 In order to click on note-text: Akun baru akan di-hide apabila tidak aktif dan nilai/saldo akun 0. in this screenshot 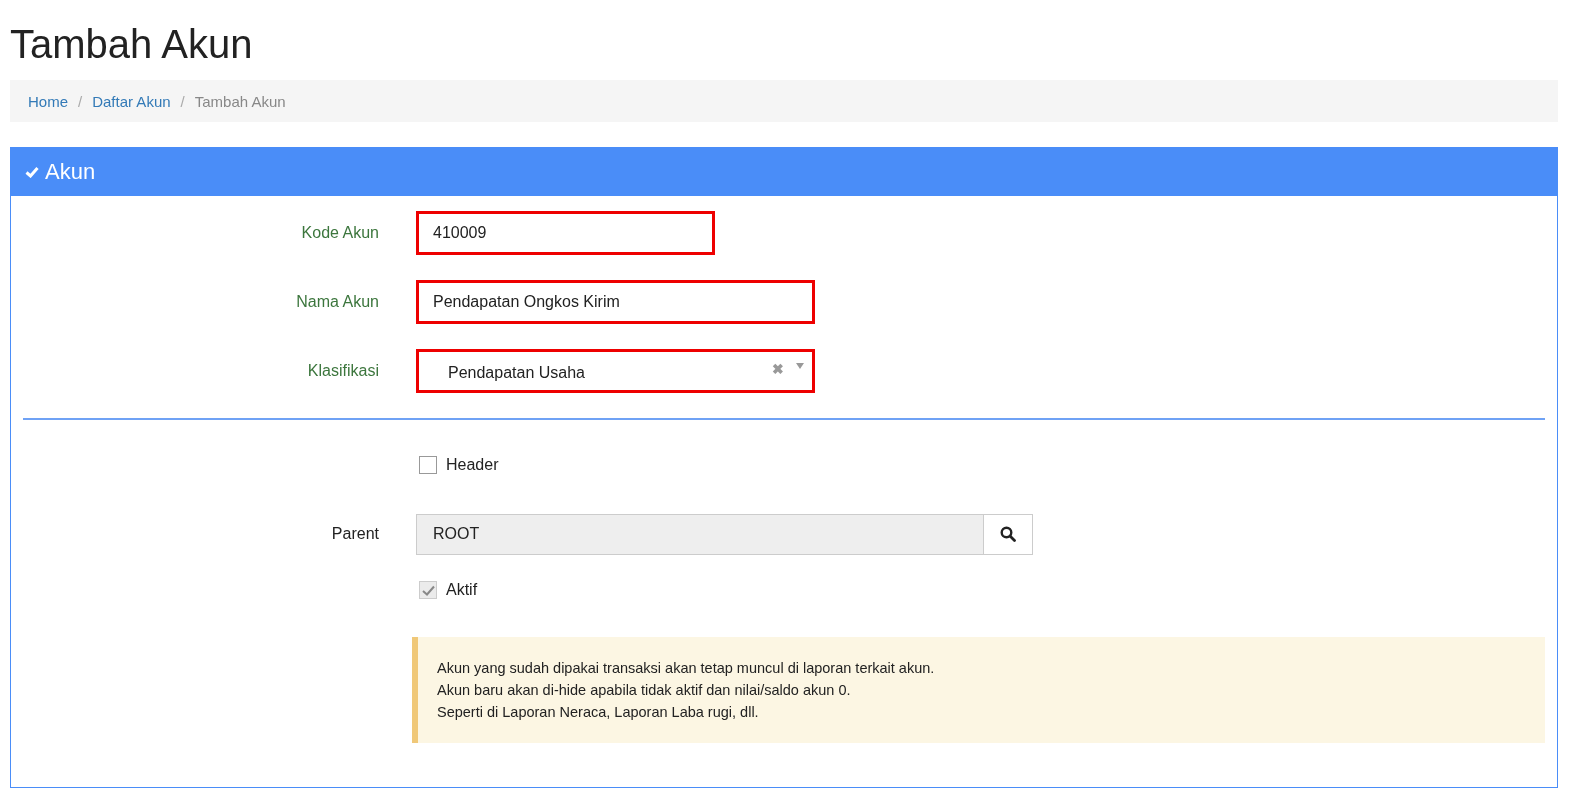, I will do `click(644, 690)`.